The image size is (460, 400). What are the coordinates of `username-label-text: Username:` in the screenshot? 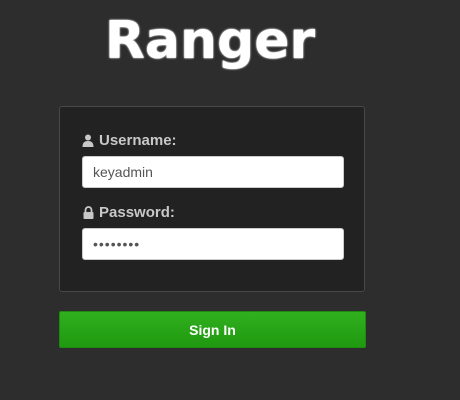 It's located at (138, 140).